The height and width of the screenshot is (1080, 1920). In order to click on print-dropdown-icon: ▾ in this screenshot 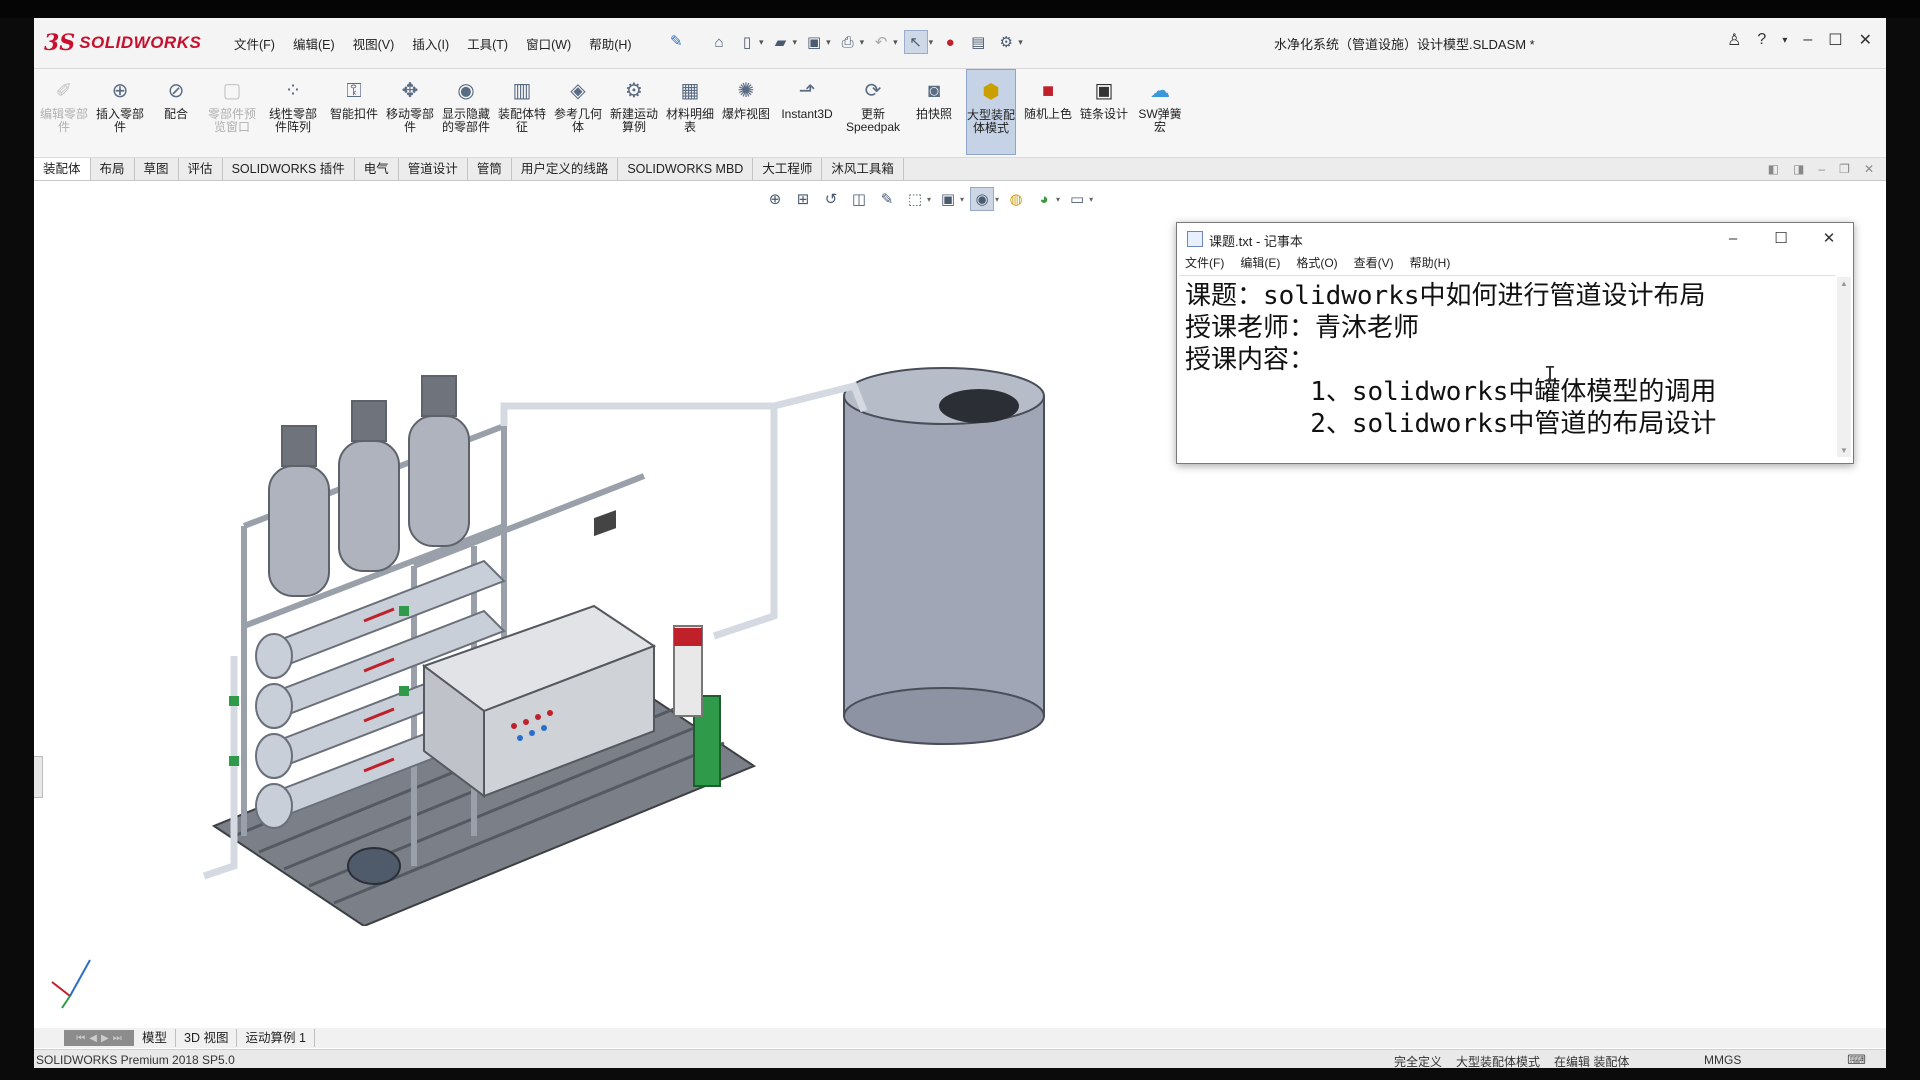, I will do `click(862, 42)`.